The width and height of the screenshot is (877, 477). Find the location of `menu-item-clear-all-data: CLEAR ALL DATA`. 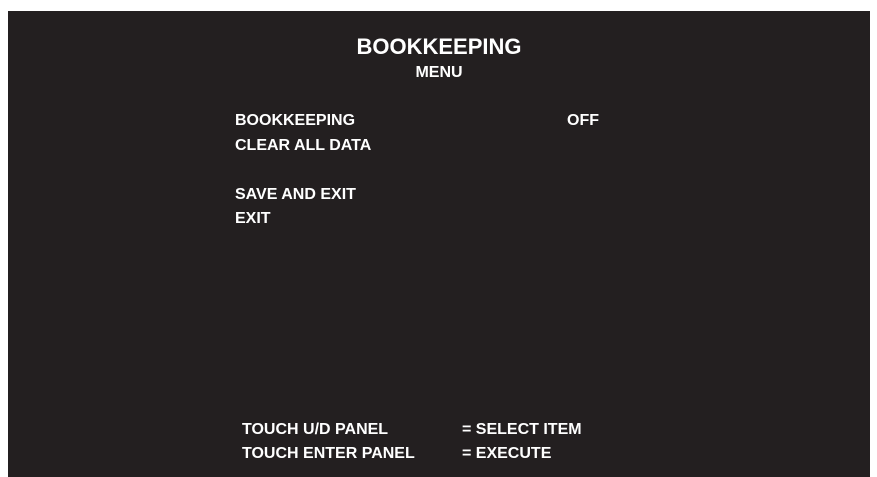

menu-item-clear-all-data: CLEAR ALL DATA is located at coordinates (303, 146).